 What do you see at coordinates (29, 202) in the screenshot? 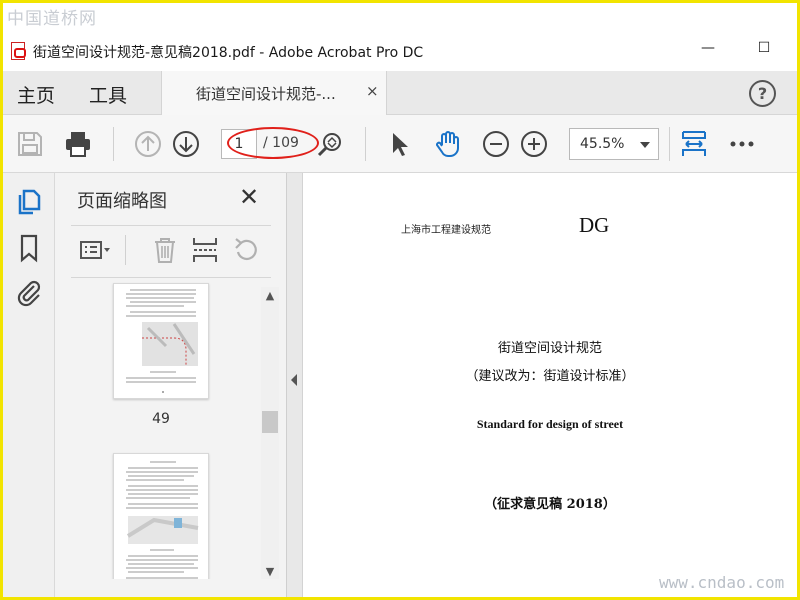
I see `page-thumbnails-icon` at bounding box center [29, 202].